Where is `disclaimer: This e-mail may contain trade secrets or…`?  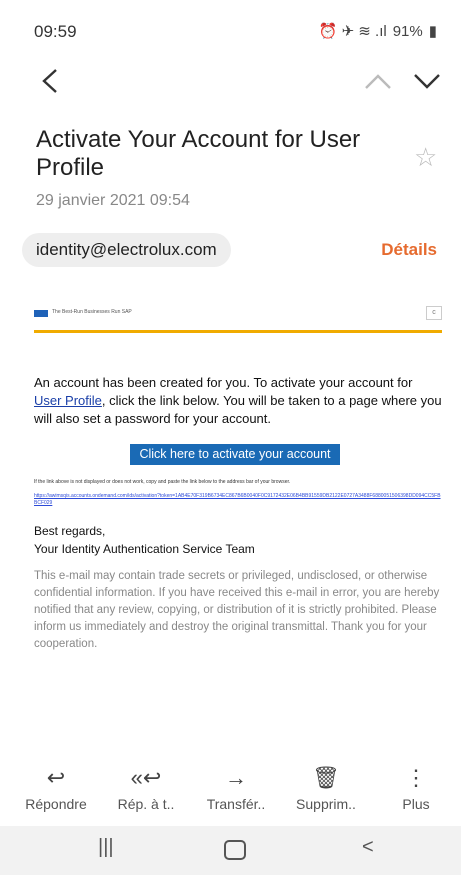 disclaimer: This e-mail may contain trade secrets or… is located at coordinates (237, 610).